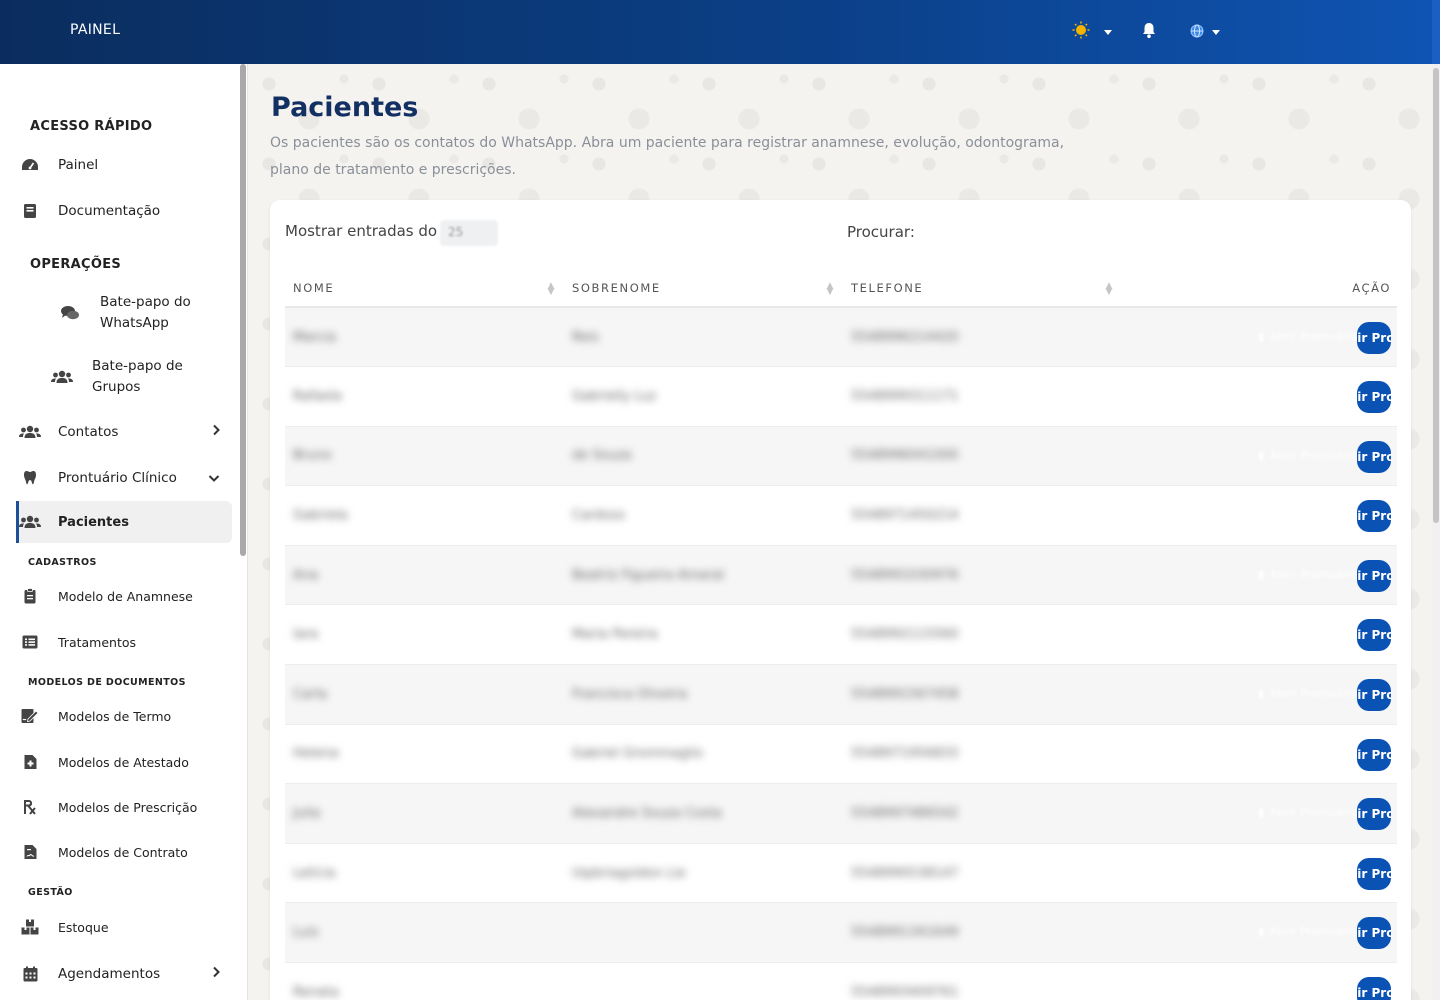 Image resolution: width=1440 pixels, height=1000 pixels. Describe the element at coordinates (1261, 694) in the screenshot. I see `chat-icon: ▮` at that location.